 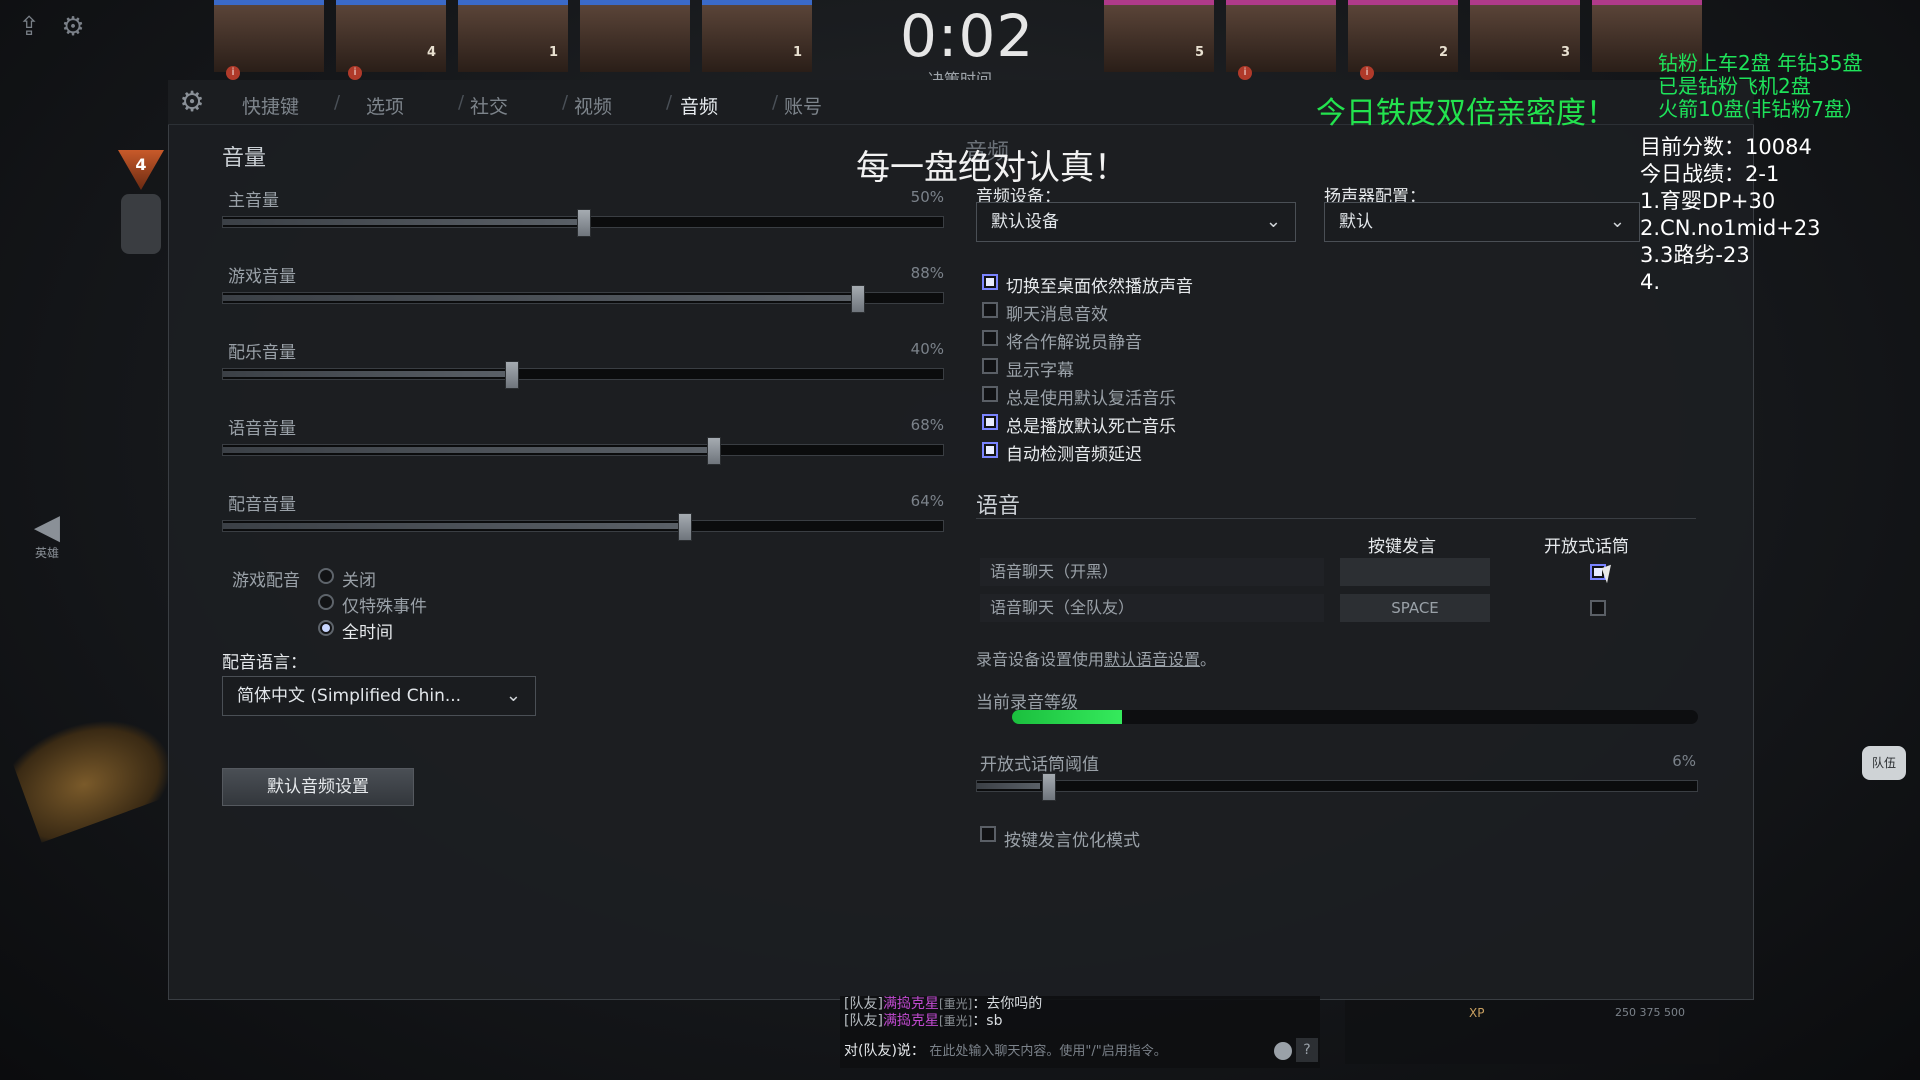 What do you see at coordinates (1283, 1051) in the screenshot?
I see `emoji-icon` at bounding box center [1283, 1051].